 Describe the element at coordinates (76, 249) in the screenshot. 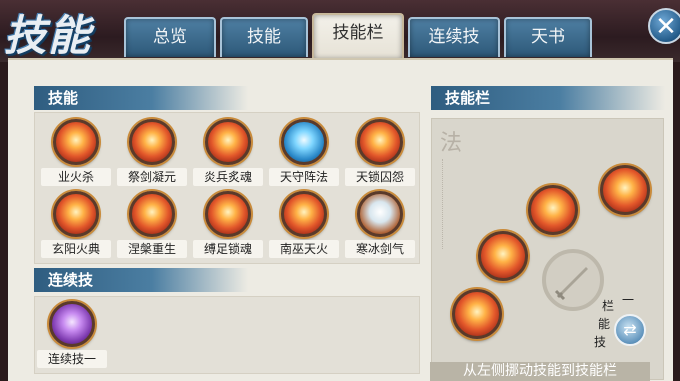

I see `skill-label: 玄阳火典` at that location.